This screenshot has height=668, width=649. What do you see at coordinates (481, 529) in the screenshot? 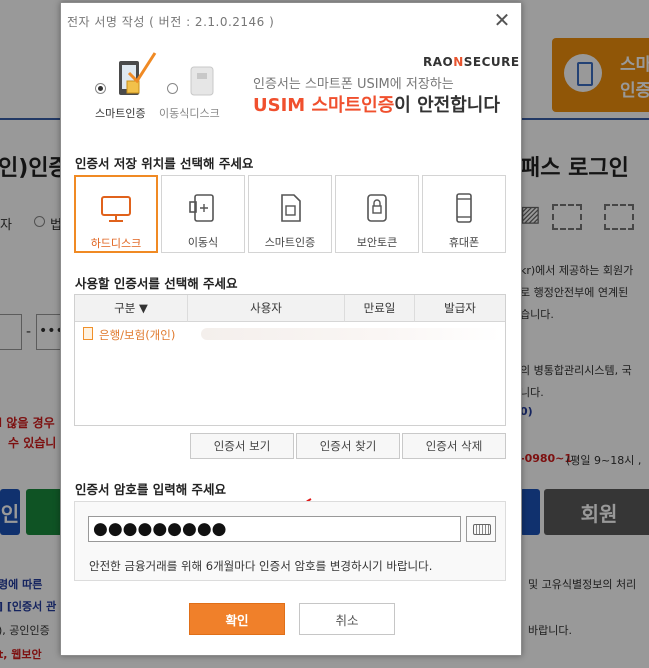
I see `virtual-keyboard-icon` at bounding box center [481, 529].